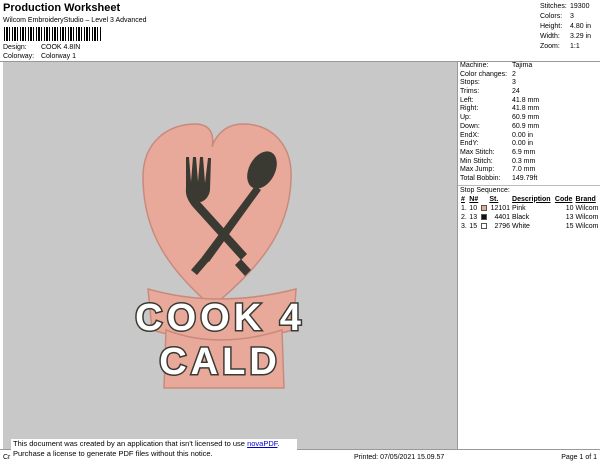 This screenshot has width=600, height=464. Describe the element at coordinates (581, 26) in the screenshot. I see `stitch-value: 4.80 in` at that location.